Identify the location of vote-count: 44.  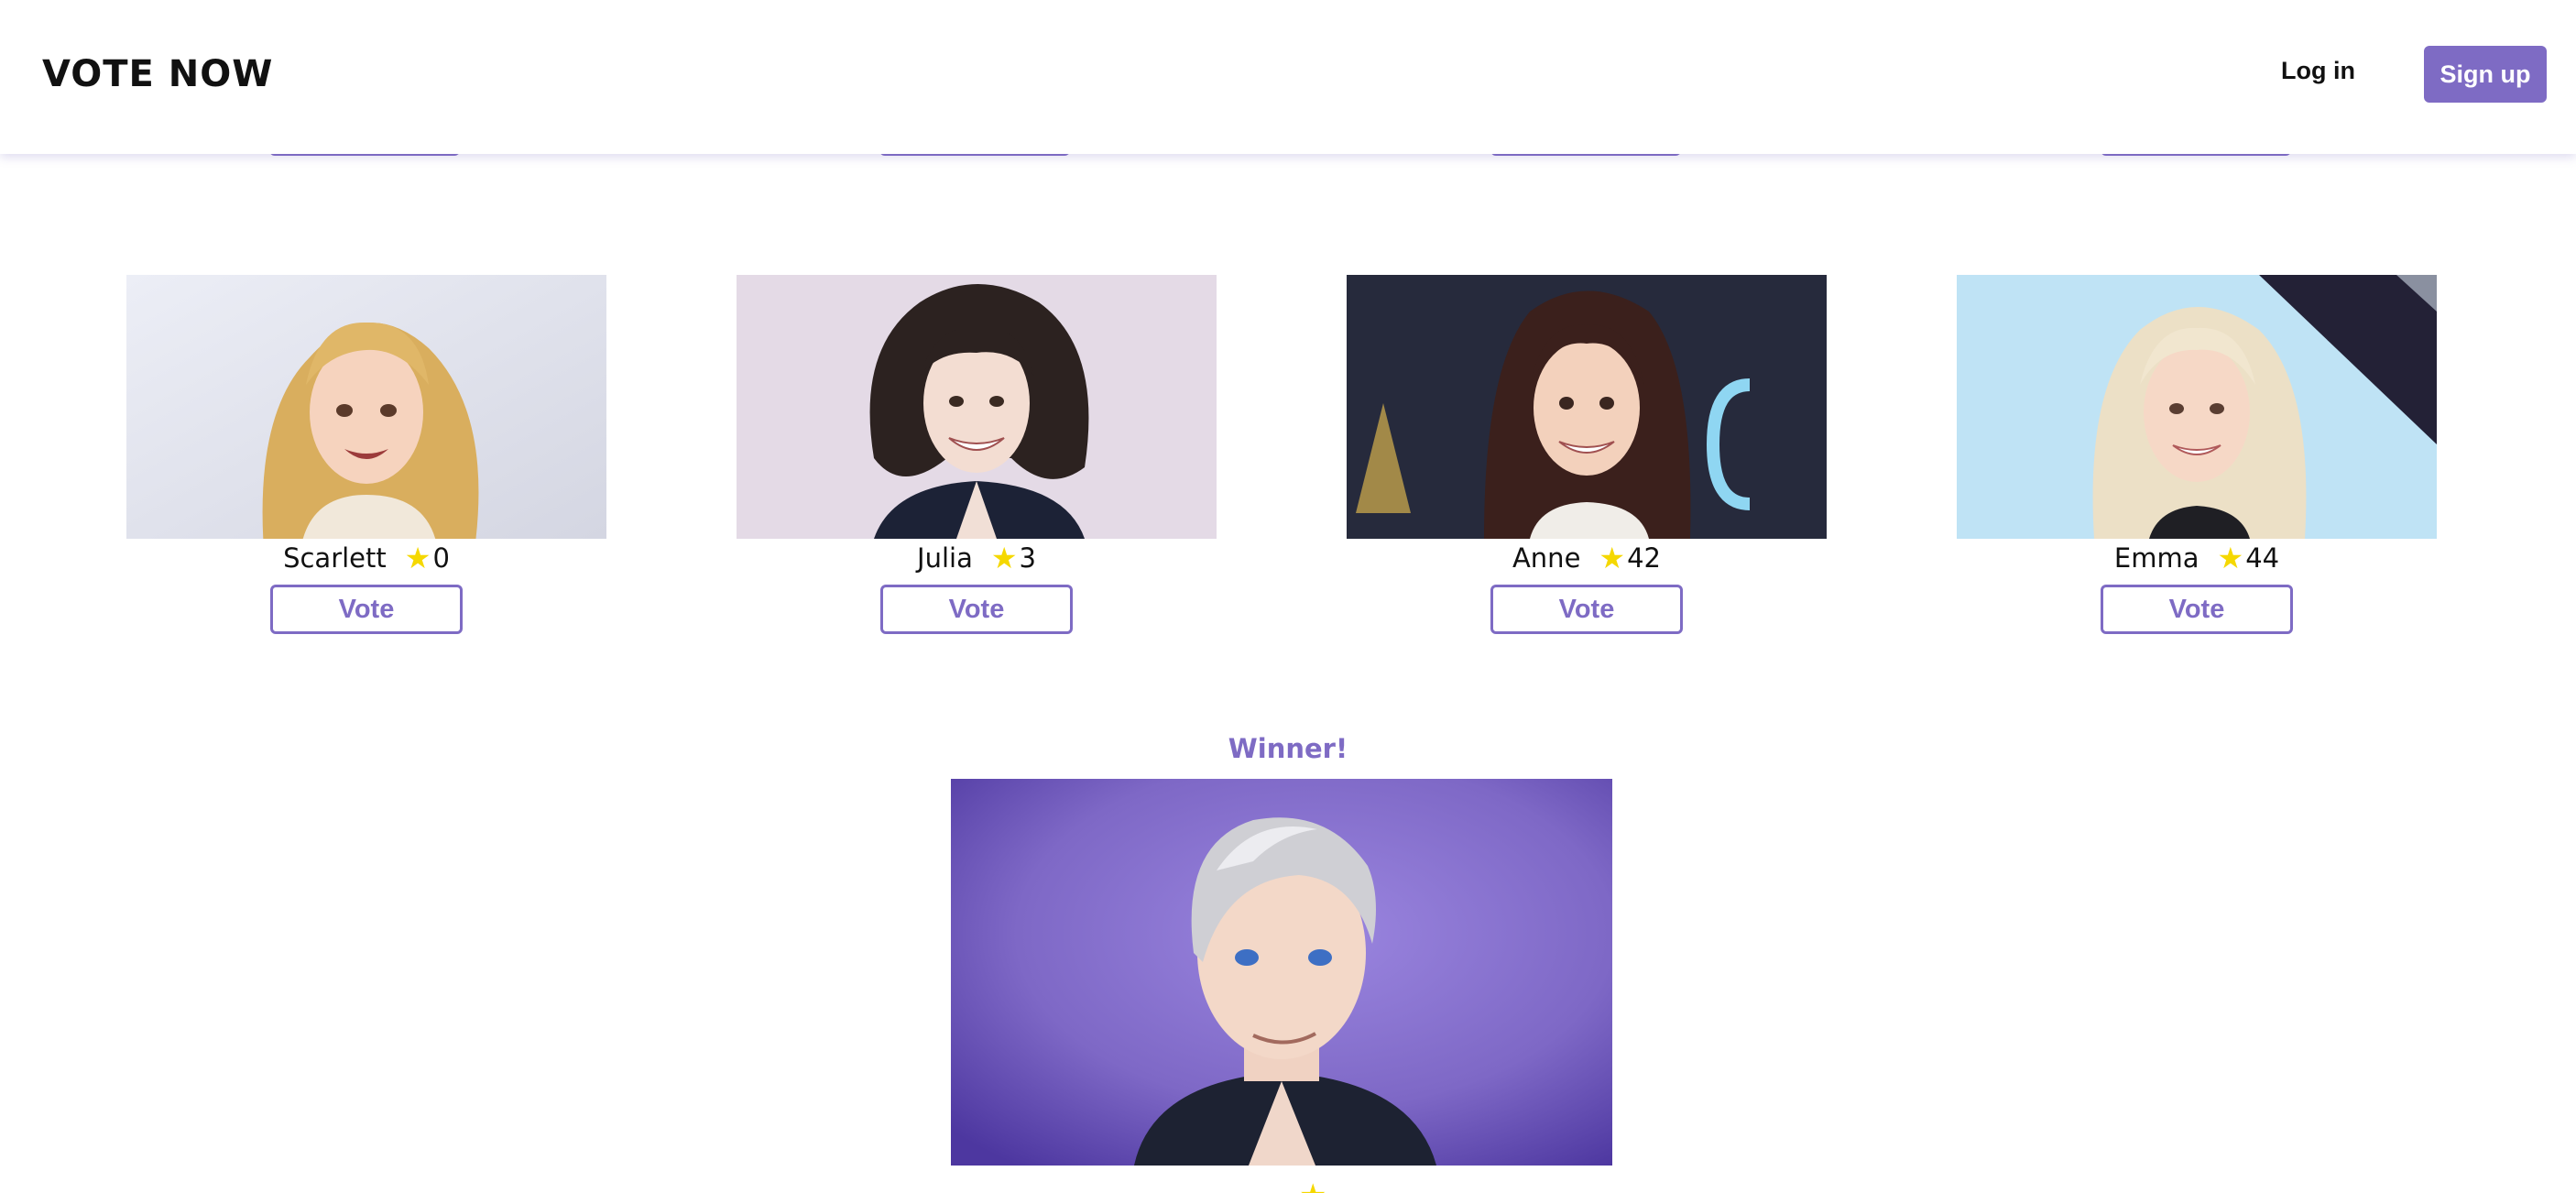
(2263, 558).